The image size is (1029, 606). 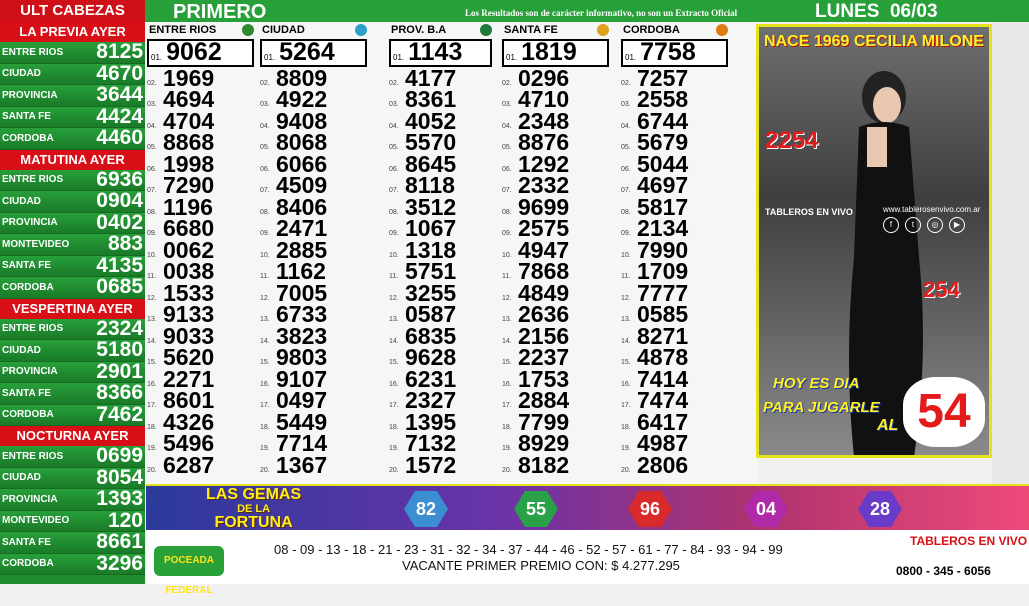 I want to click on result-row: 15. 9628, so click(x=440, y=357).